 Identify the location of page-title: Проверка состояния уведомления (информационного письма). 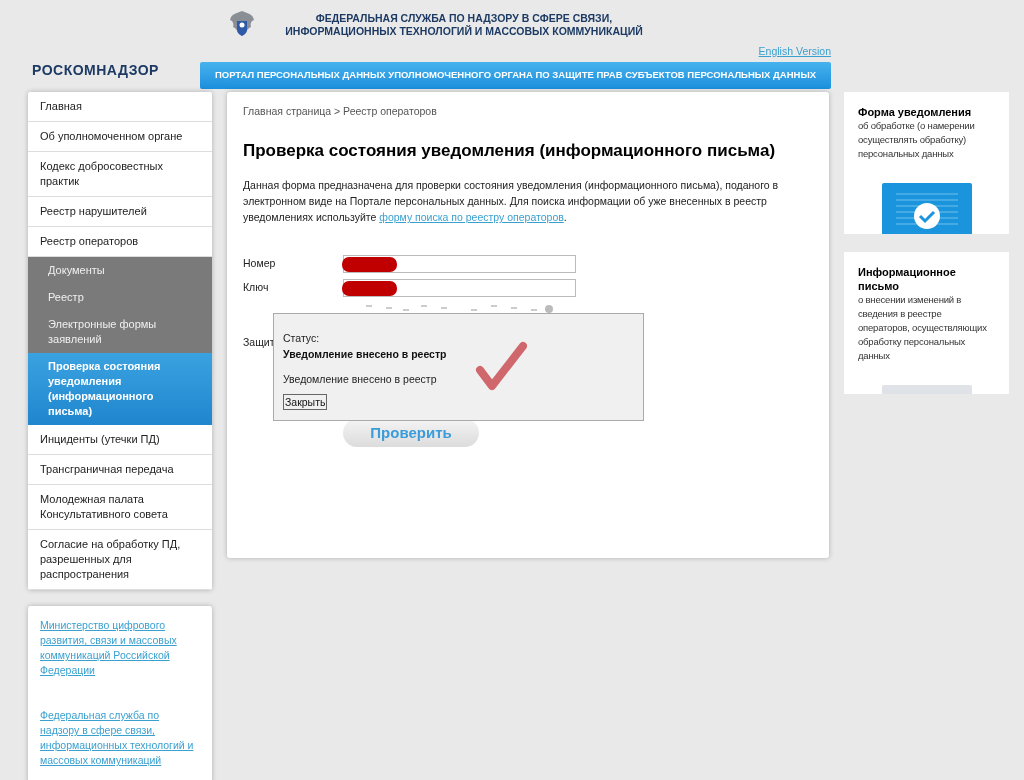
(510, 150).